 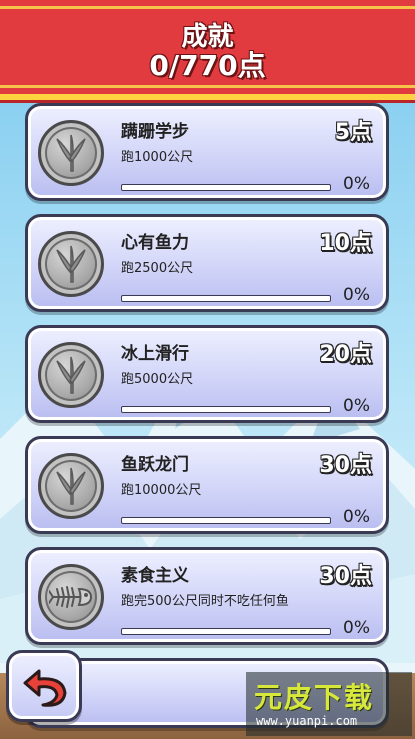 I want to click on back-arrow-icon, so click(x=45, y=688).